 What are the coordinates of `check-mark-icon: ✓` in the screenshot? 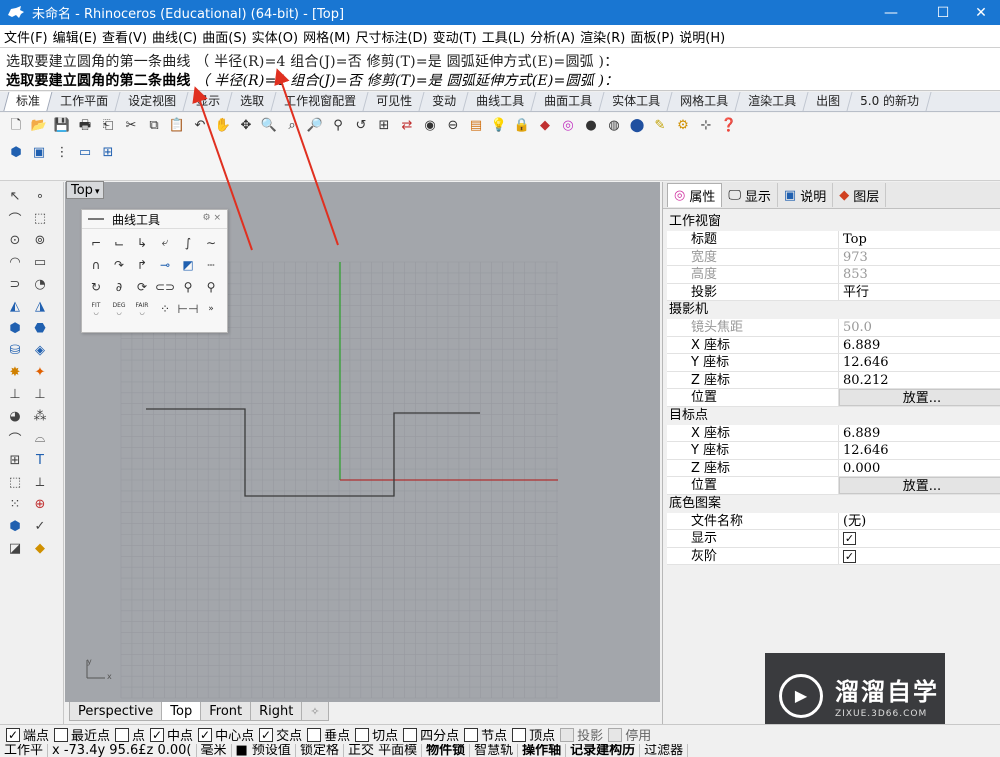 It's located at (40, 526).